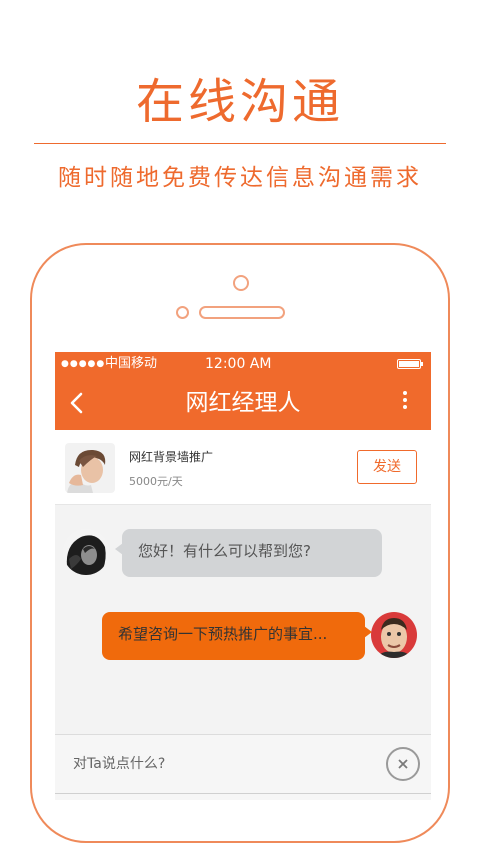 This screenshot has width=480, height=843. I want to click on product-card: 网红背景墙推广 5000元/天 发送, so click(243, 467).